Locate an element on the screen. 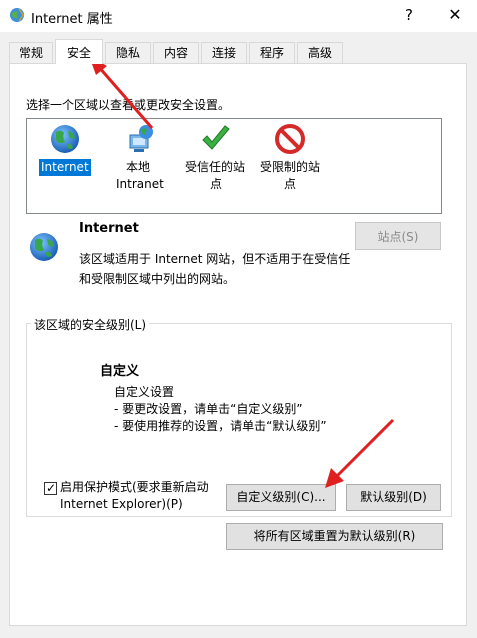  protected-mode-label-line: Internet Explorer)(P) is located at coordinates (121, 504).